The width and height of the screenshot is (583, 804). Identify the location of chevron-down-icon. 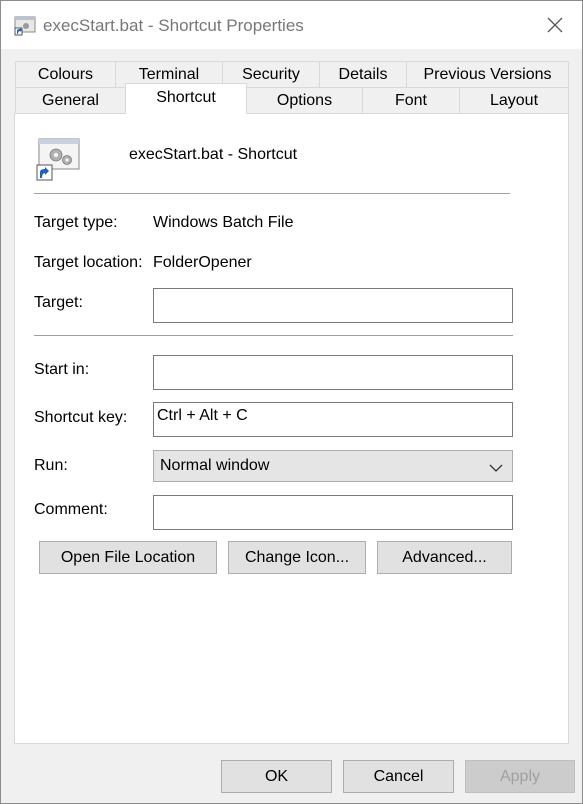
(496, 466).